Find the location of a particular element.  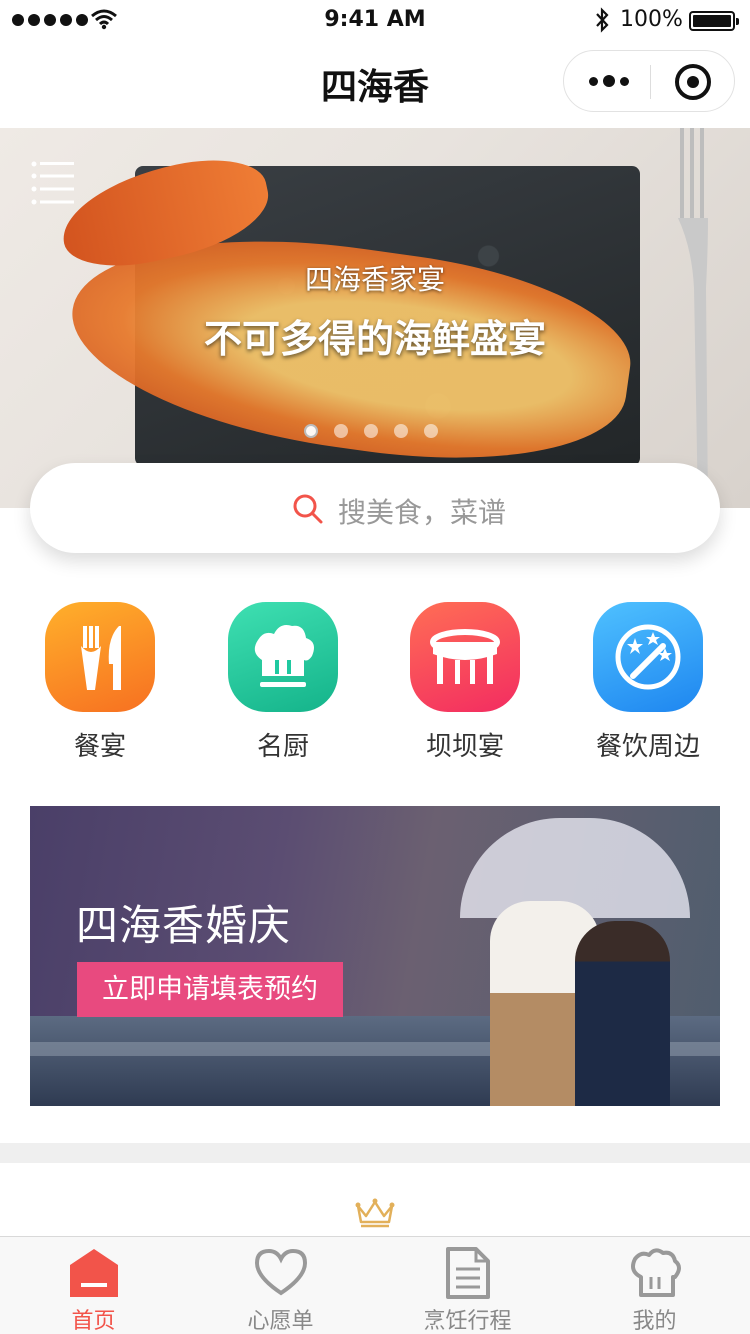

fork-knife-icon is located at coordinates (100, 657).